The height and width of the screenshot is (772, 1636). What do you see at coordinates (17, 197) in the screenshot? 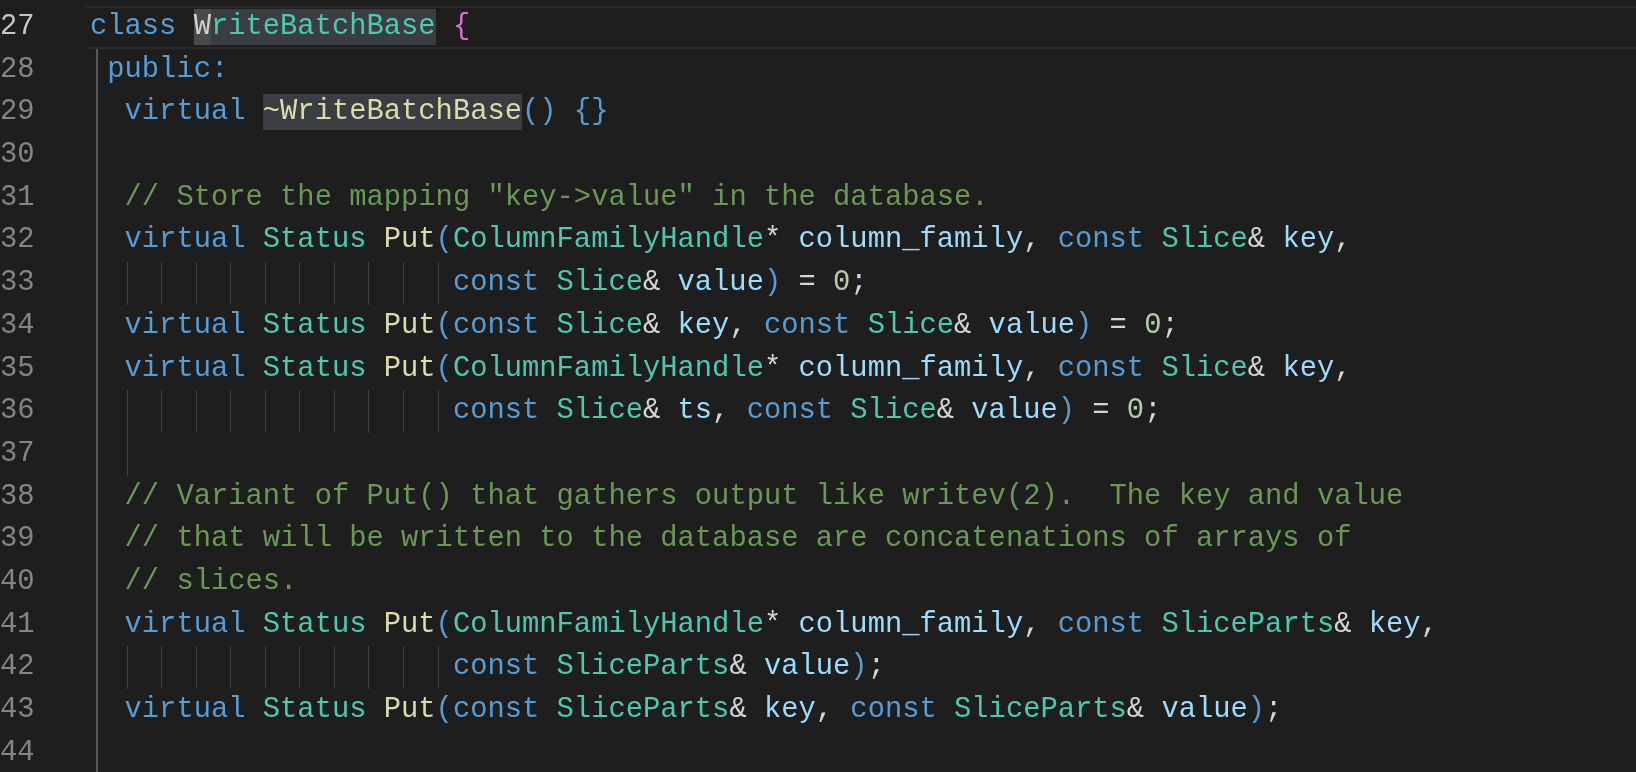
I see `line-number: 31` at bounding box center [17, 197].